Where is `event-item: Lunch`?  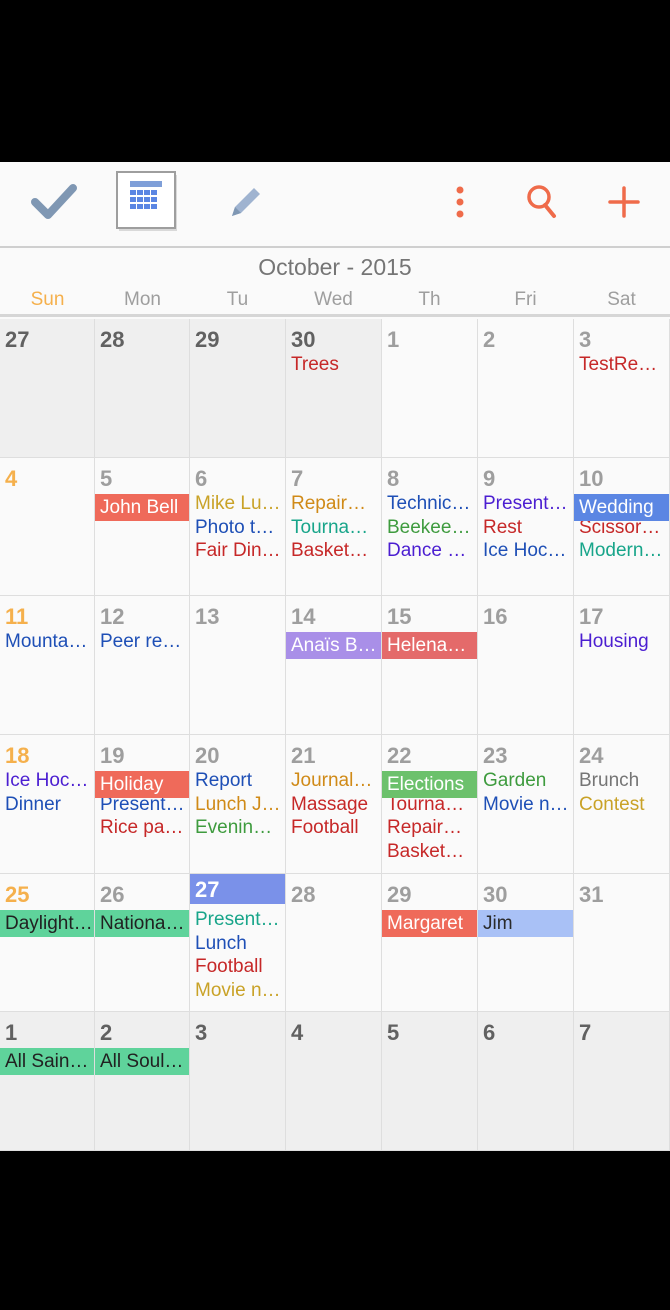 event-item: Lunch is located at coordinates (238, 944).